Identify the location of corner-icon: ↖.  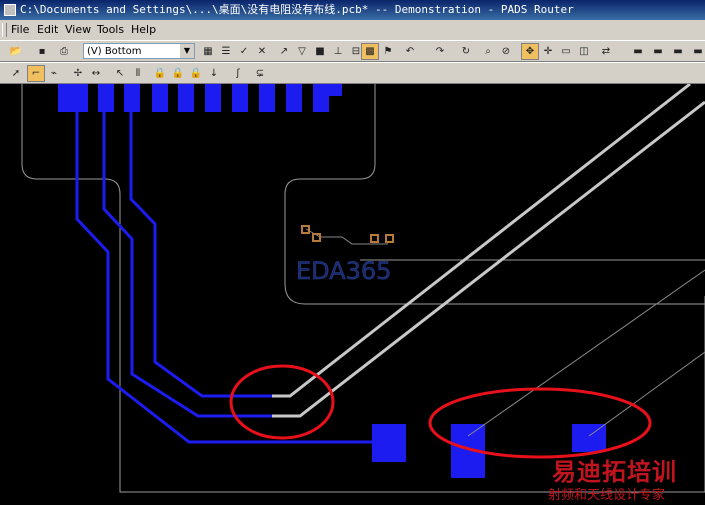
(120, 73).